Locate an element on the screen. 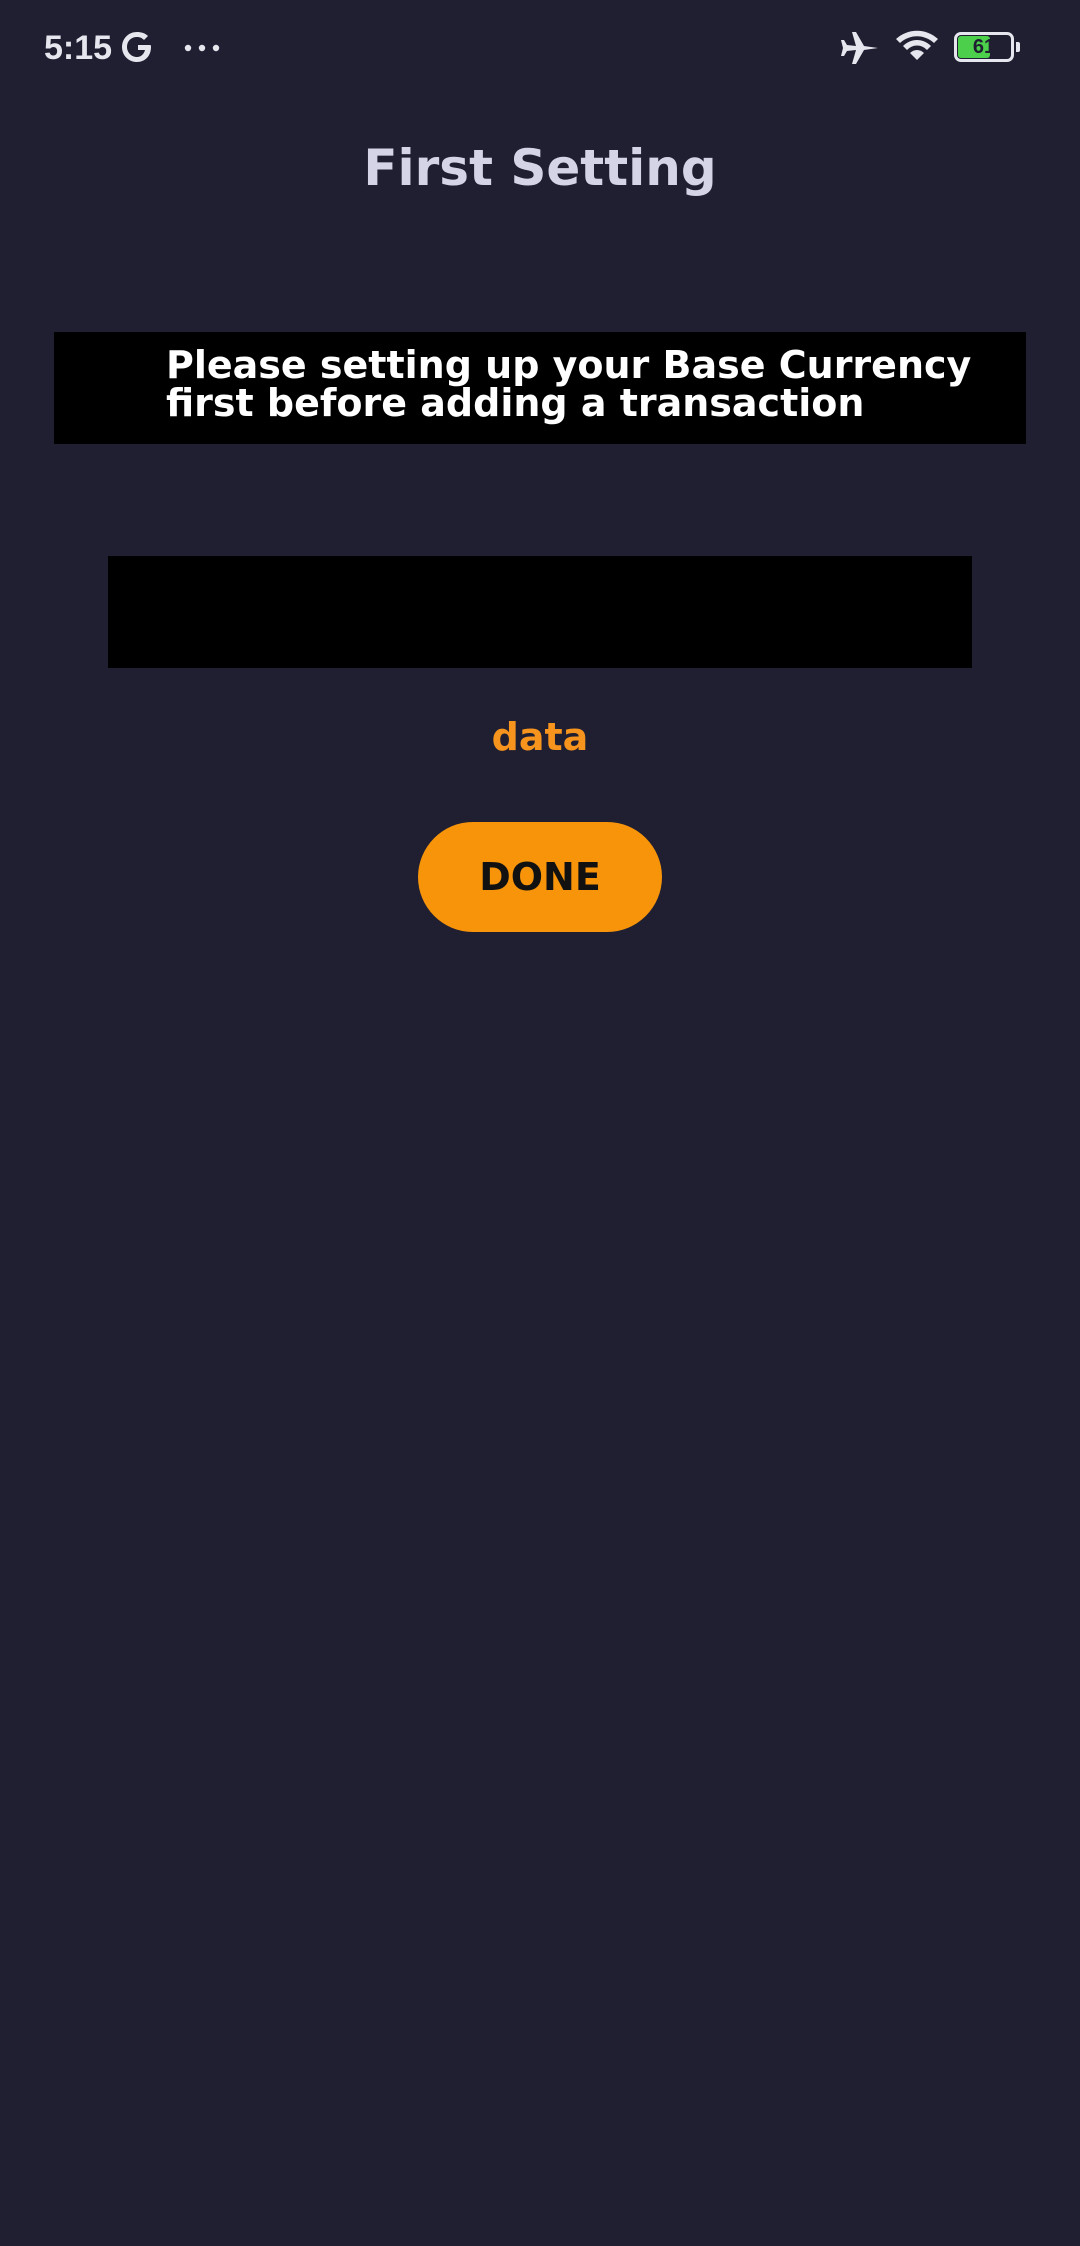 This screenshot has height=2246, width=1080. status-bar: 5:15 61 is located at coordinates (540, 48).